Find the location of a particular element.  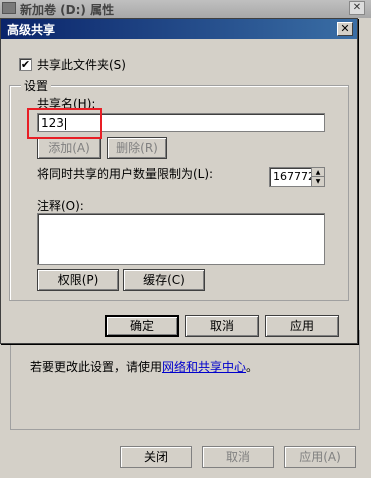

share-name-value: 123 is located at coordinates (52, 123).